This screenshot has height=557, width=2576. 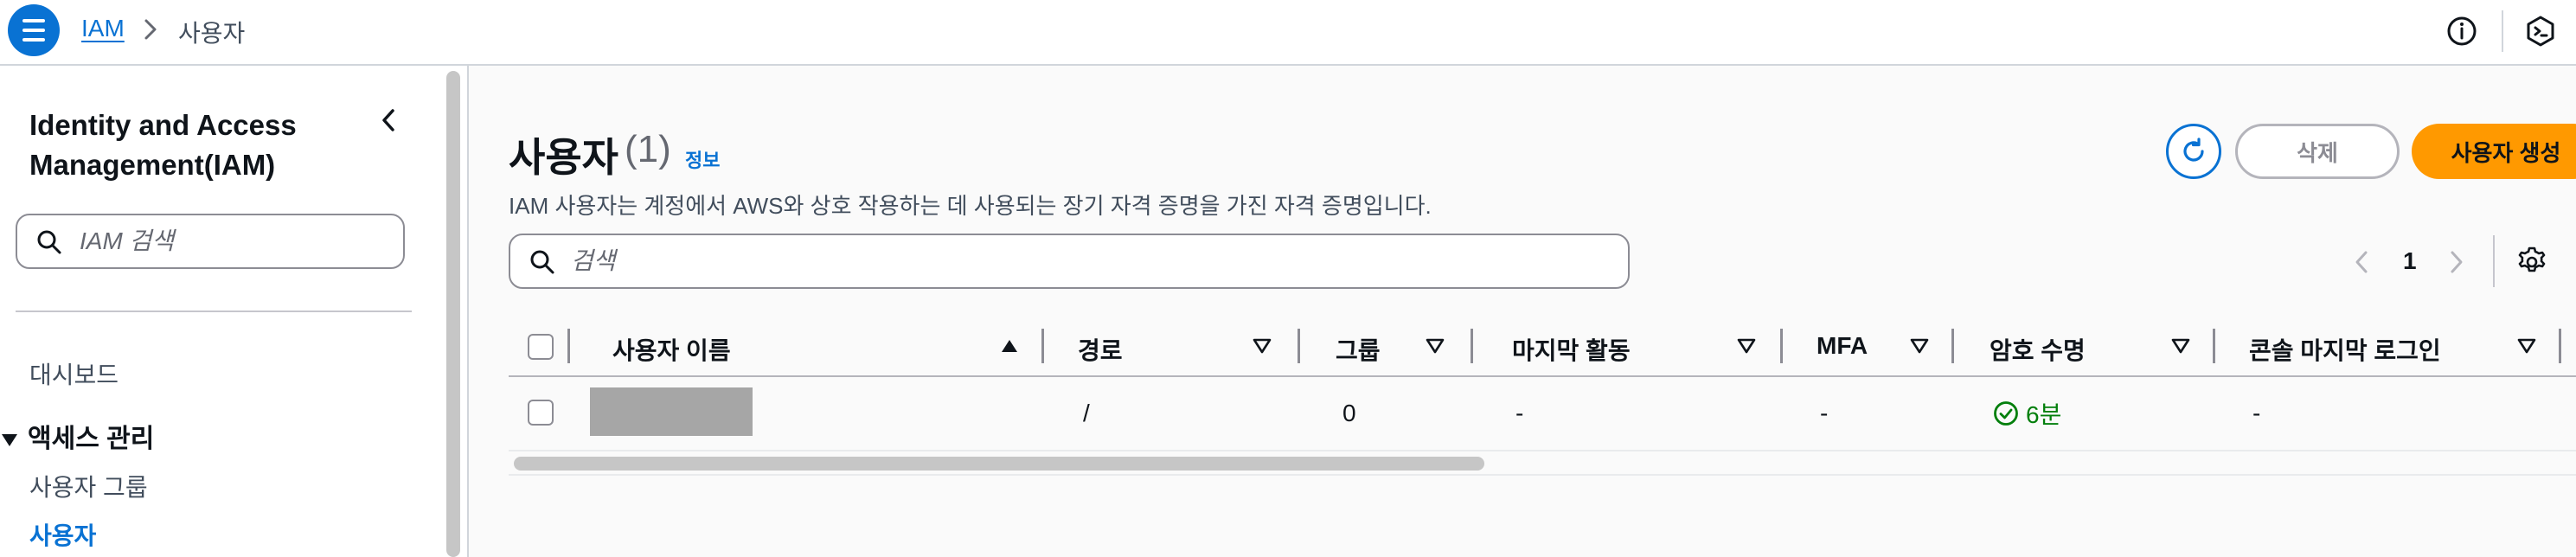 What do you see at coordinates (2044, 414) in the screenshot?
I see `password-age-value: 6분` at bounding box center [2044, 414].